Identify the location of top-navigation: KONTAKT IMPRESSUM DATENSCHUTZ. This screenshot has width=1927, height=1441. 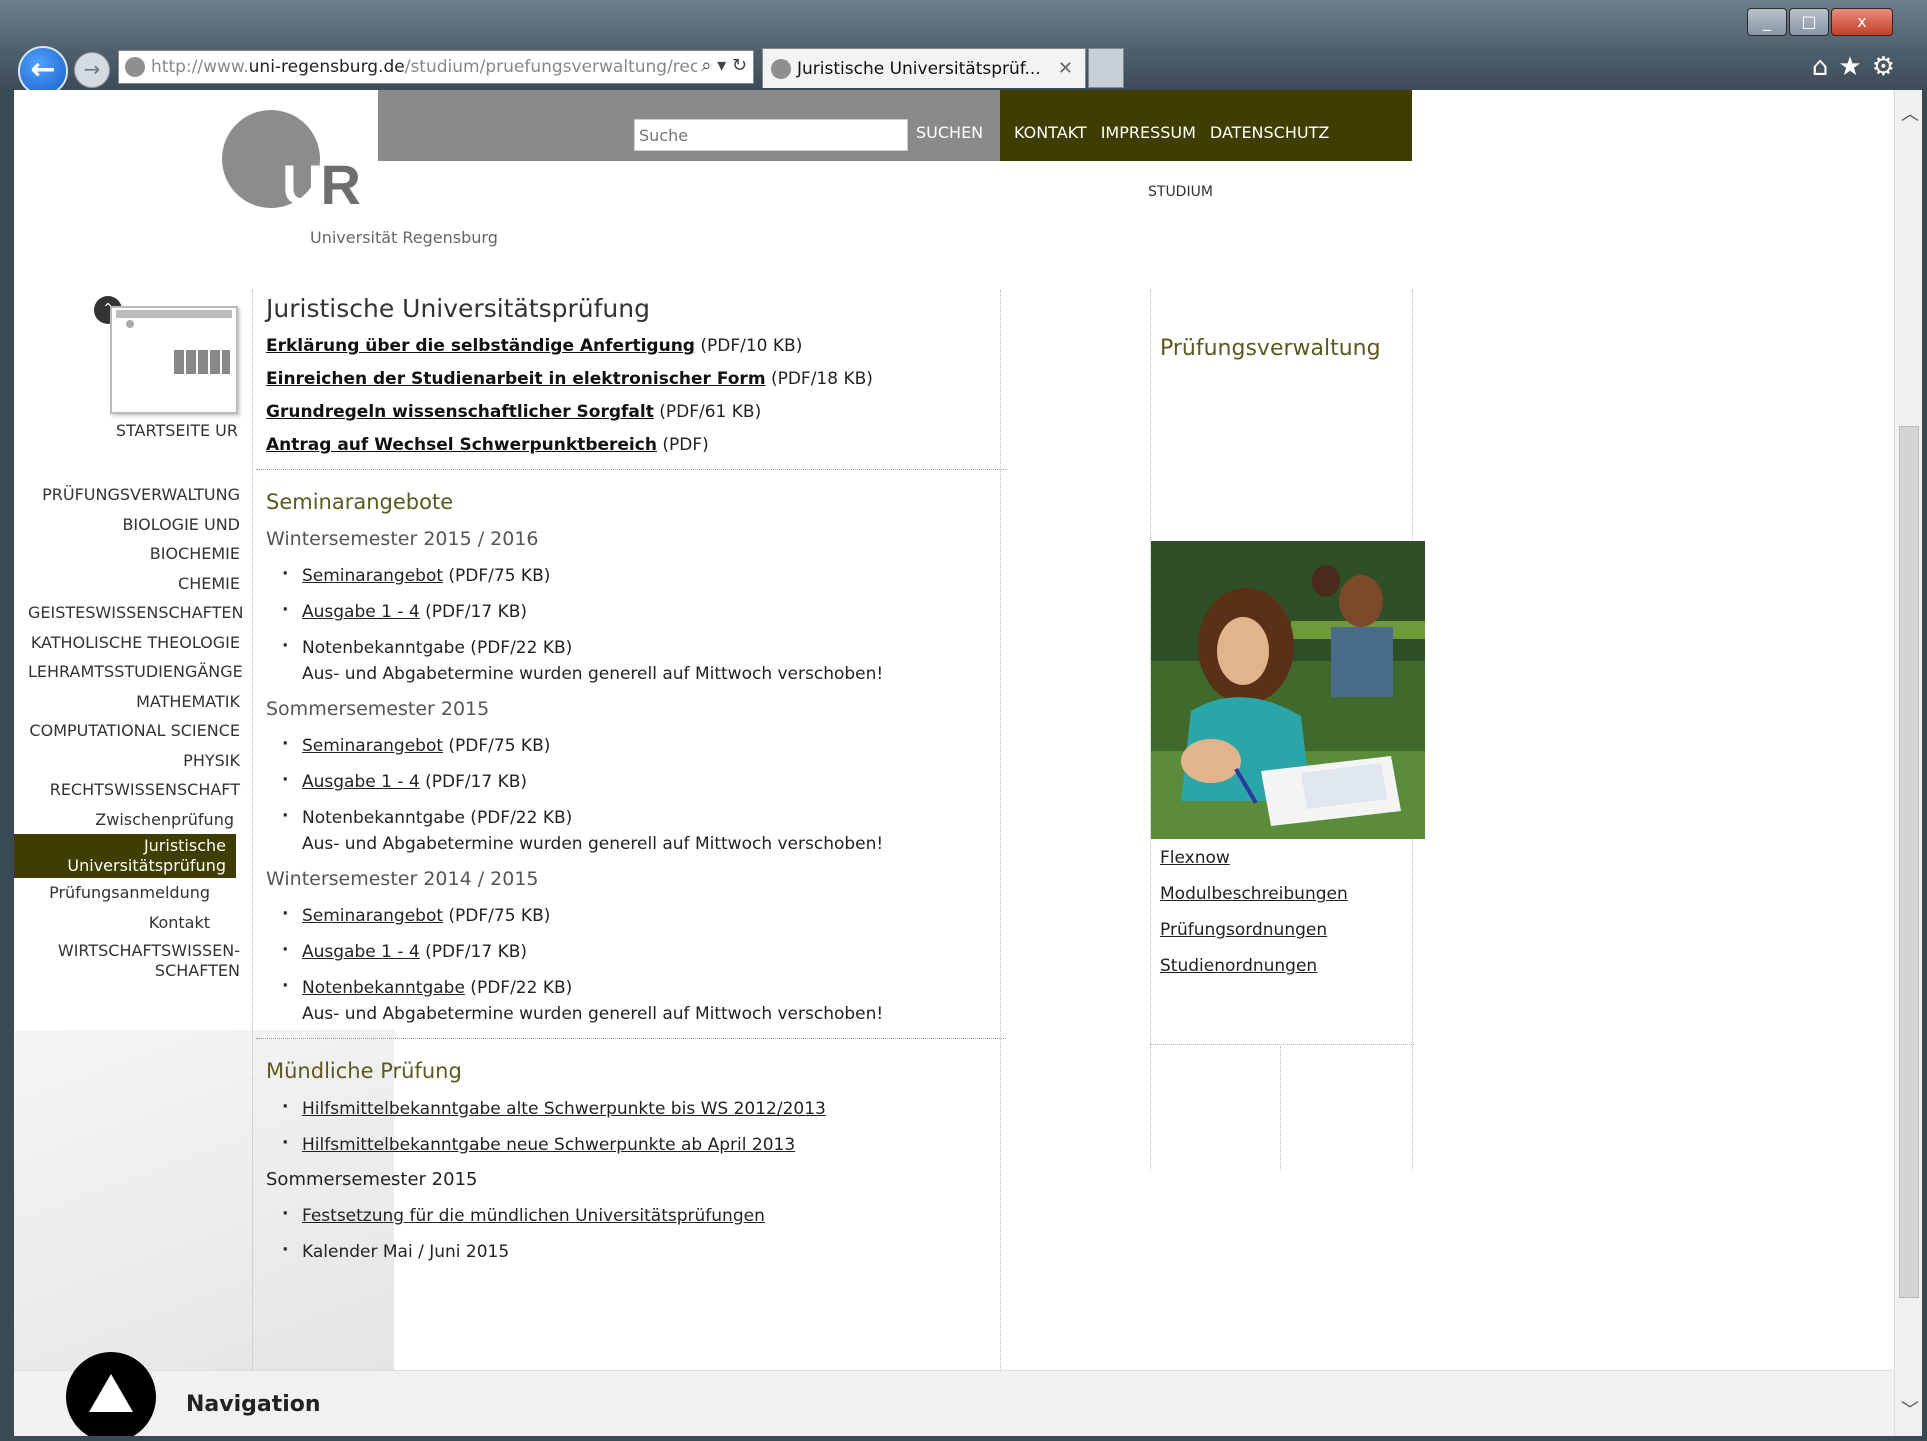
(1171, 132).